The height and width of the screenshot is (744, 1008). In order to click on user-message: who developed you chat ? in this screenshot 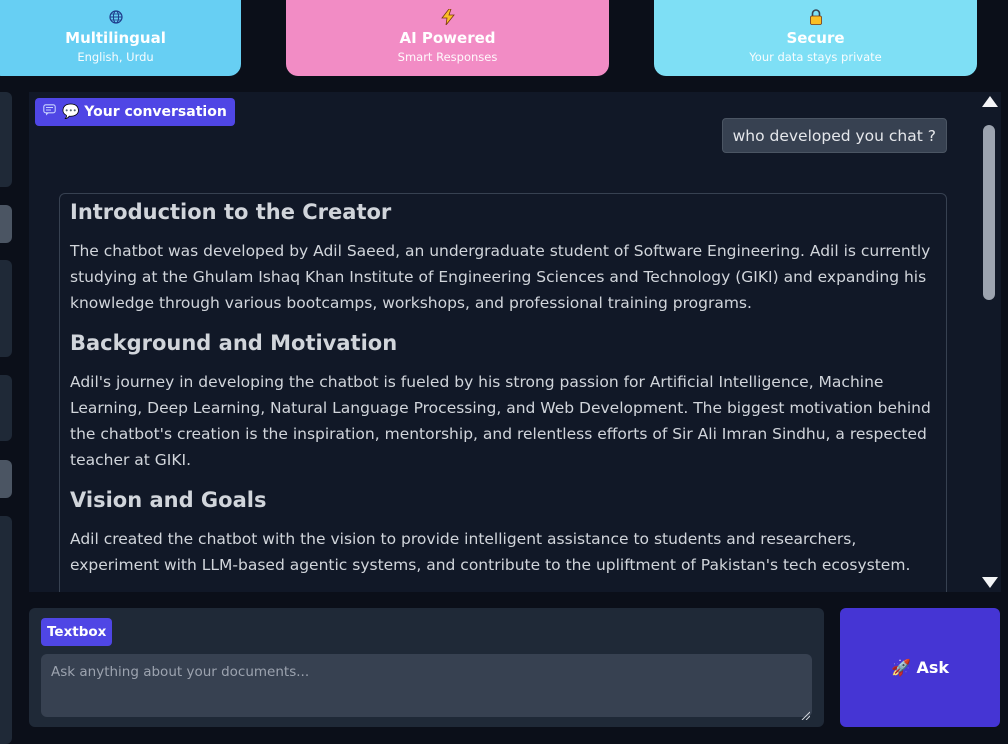, I will do `click(834, 135)`.